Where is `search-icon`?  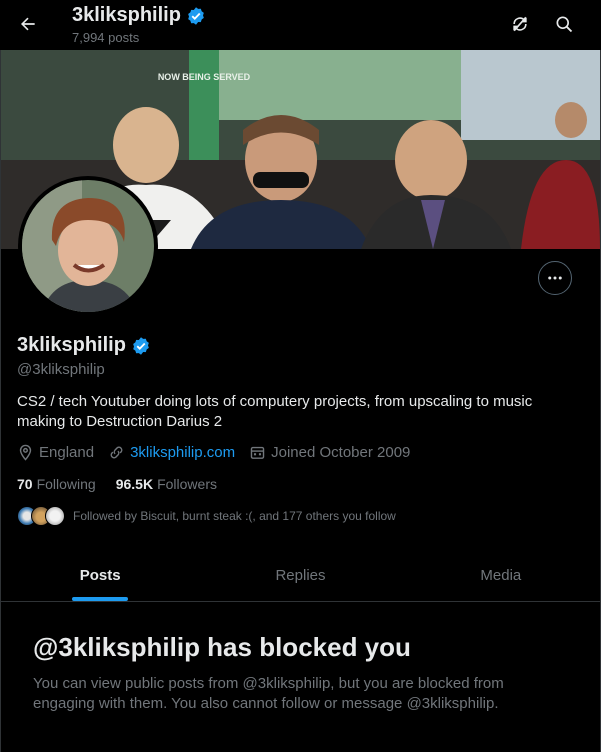 search-icon is located at coordinates (564, 24).